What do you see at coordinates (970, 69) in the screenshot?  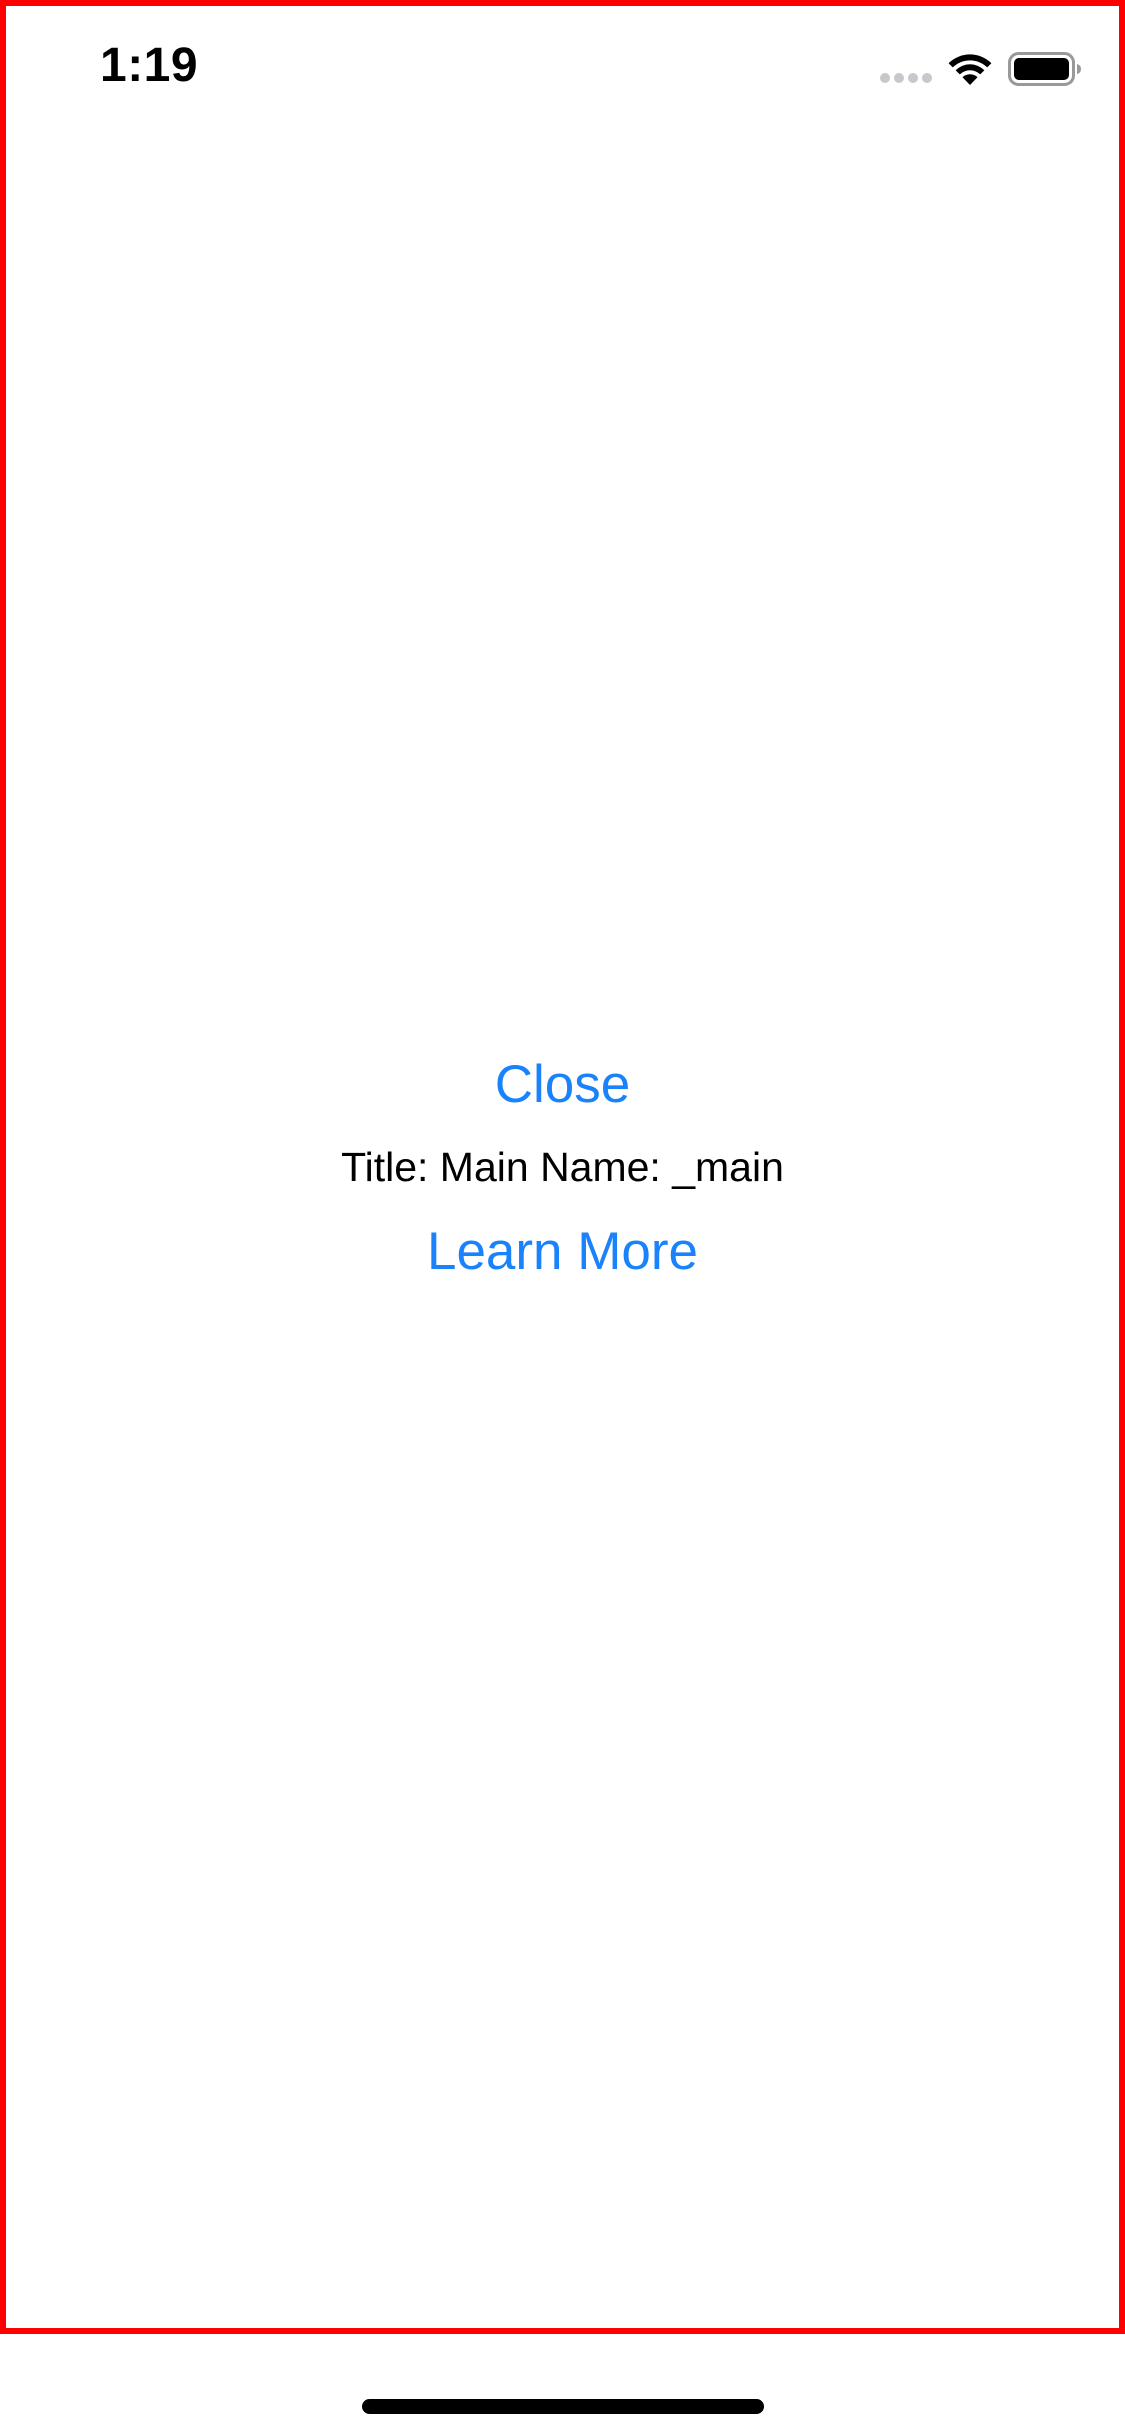 I see `wifi-icon` at bounding box center [970, 69].